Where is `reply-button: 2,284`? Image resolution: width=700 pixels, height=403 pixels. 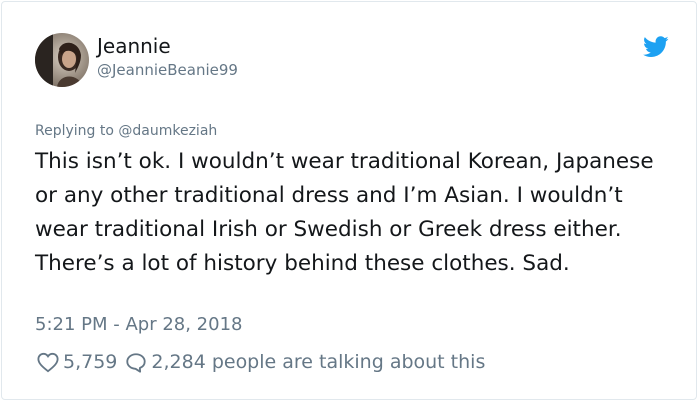
reply-button: 2,284 is located at coordinates (165, 362).